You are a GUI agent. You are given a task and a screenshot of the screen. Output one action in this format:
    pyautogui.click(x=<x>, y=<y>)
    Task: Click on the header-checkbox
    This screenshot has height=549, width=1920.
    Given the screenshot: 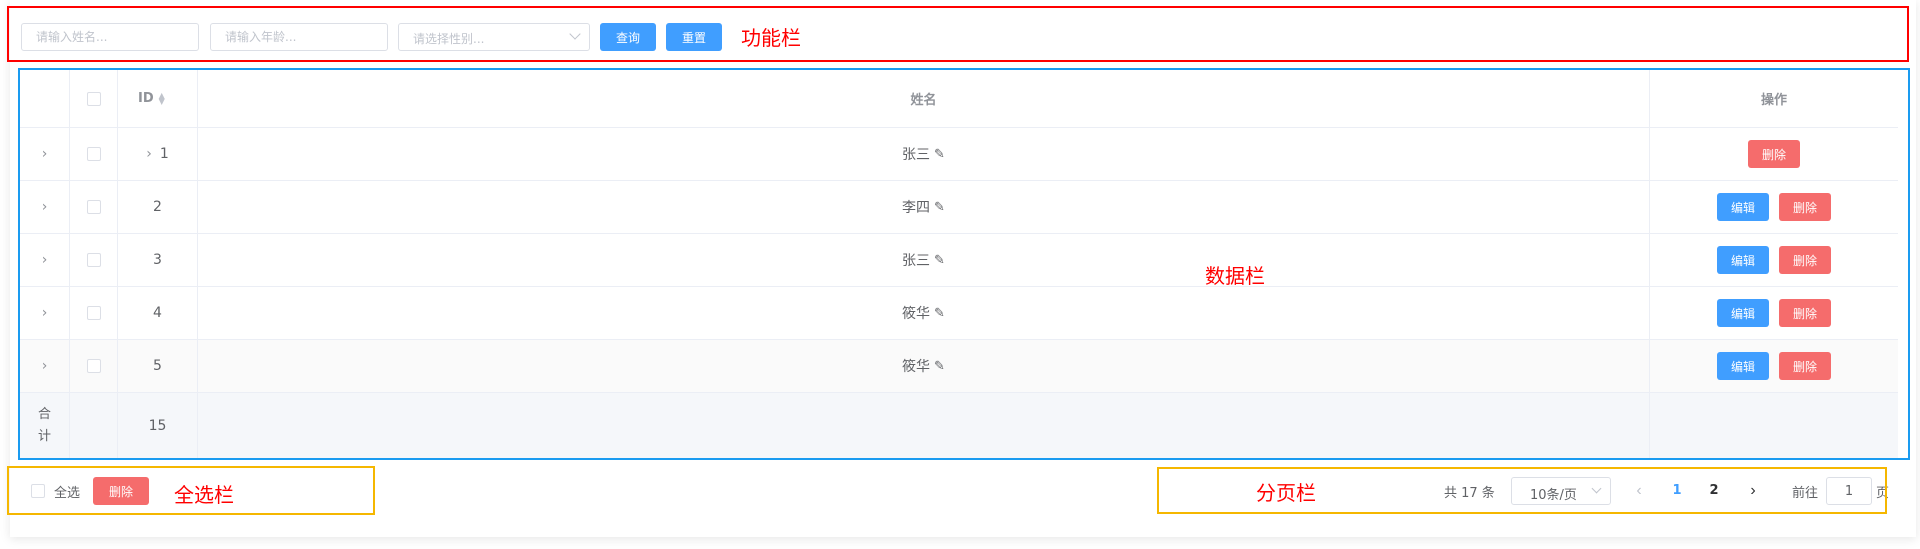 What is the action you would take?
    pyautogui.click(x=93, y=98)
    